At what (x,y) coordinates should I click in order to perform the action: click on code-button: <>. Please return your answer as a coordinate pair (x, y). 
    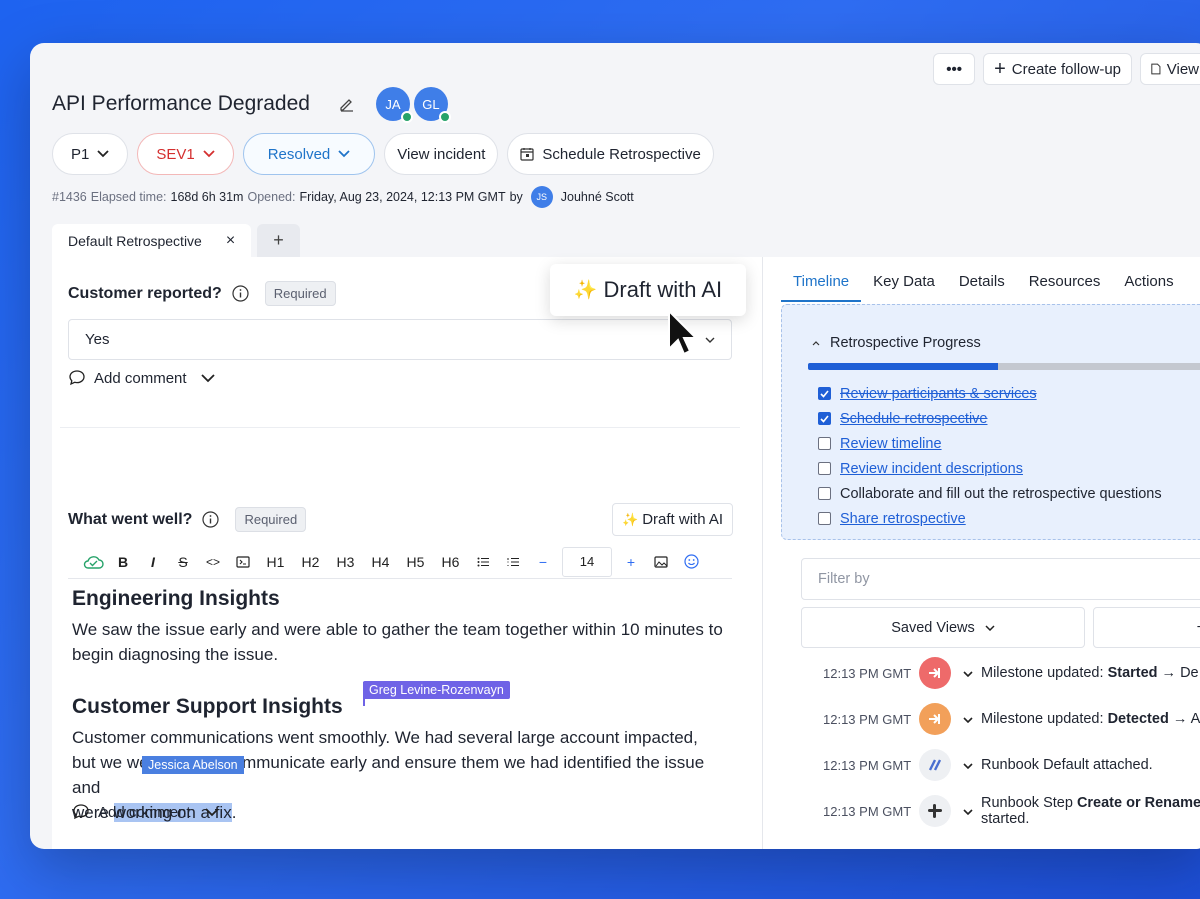
    Looking at the image, I should click on (213, 562).